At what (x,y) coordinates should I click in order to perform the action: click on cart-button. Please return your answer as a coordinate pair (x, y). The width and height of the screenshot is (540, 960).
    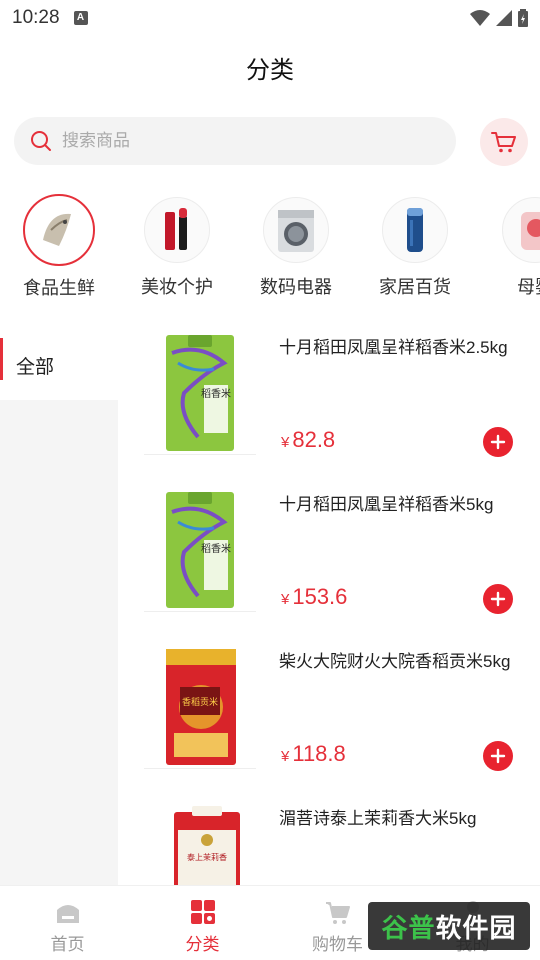
    Looking at the image, I should click on (504, 142).